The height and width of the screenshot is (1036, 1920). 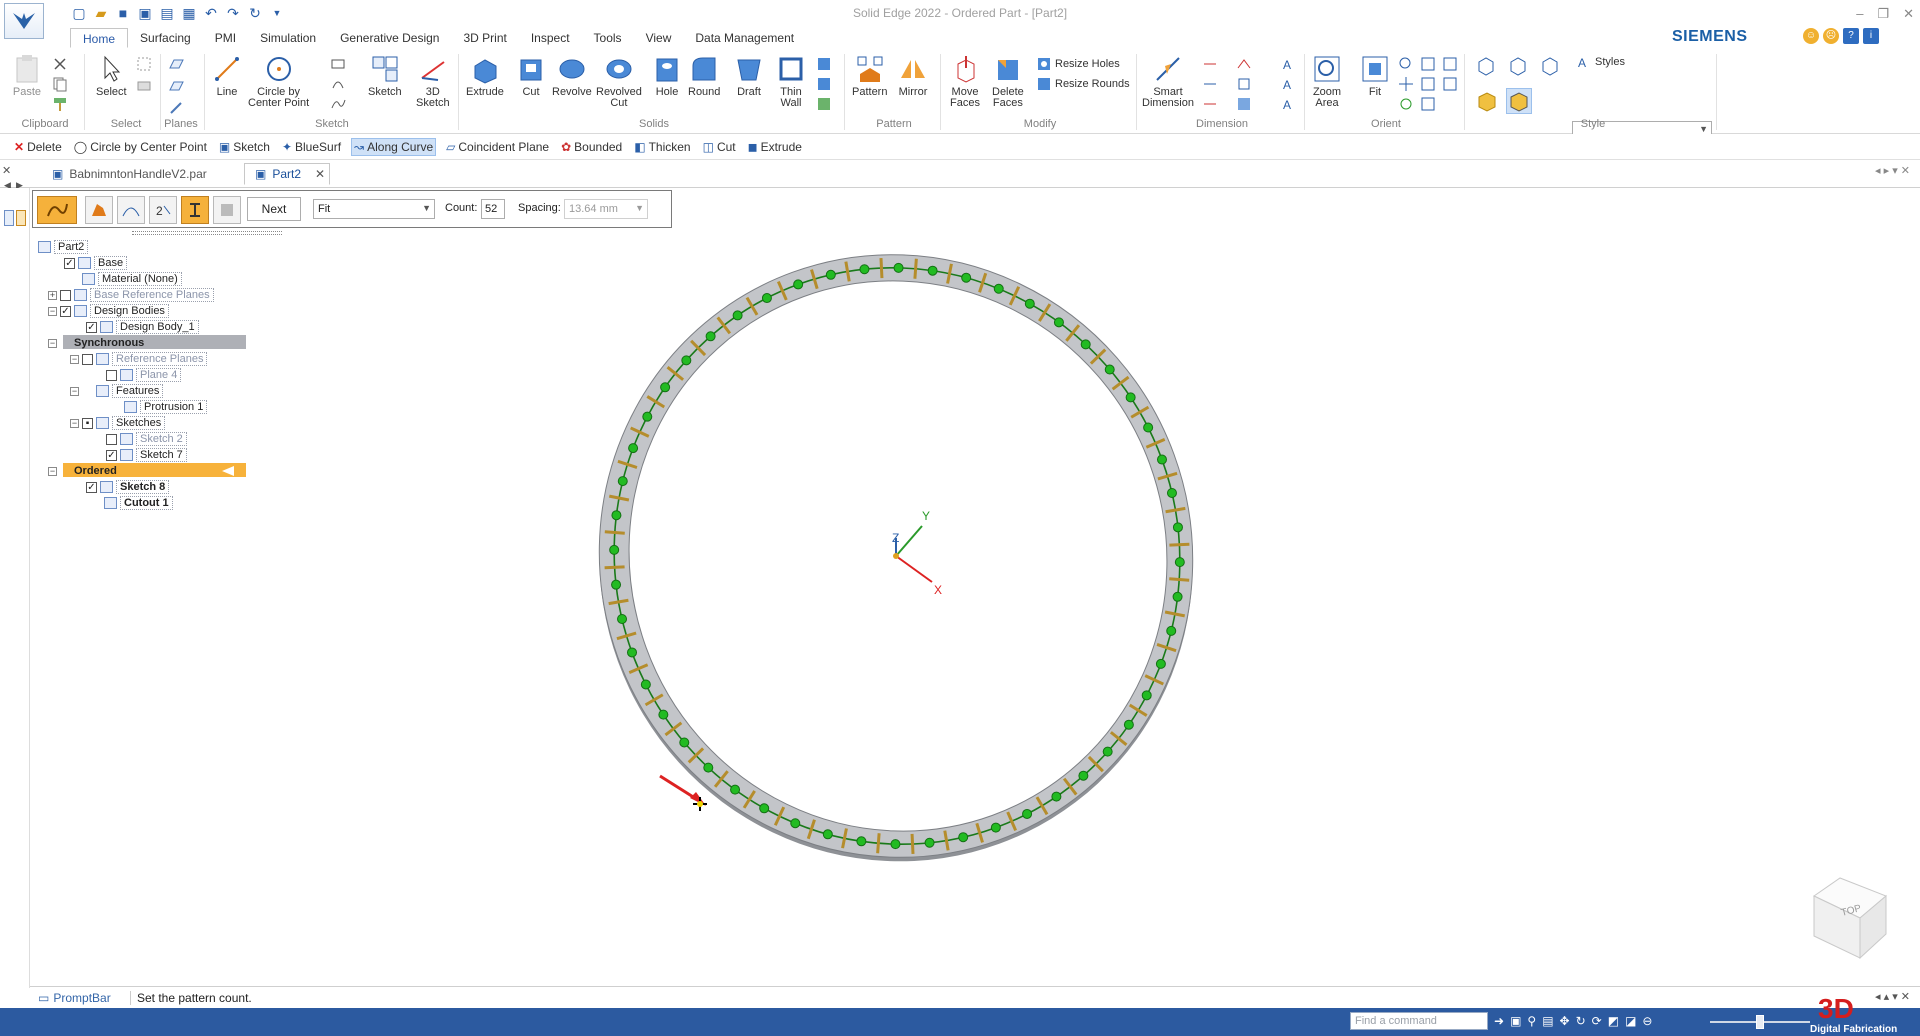 I want to click on promptbar-label: ▭ PromptBar, so click(x=74, y=998).